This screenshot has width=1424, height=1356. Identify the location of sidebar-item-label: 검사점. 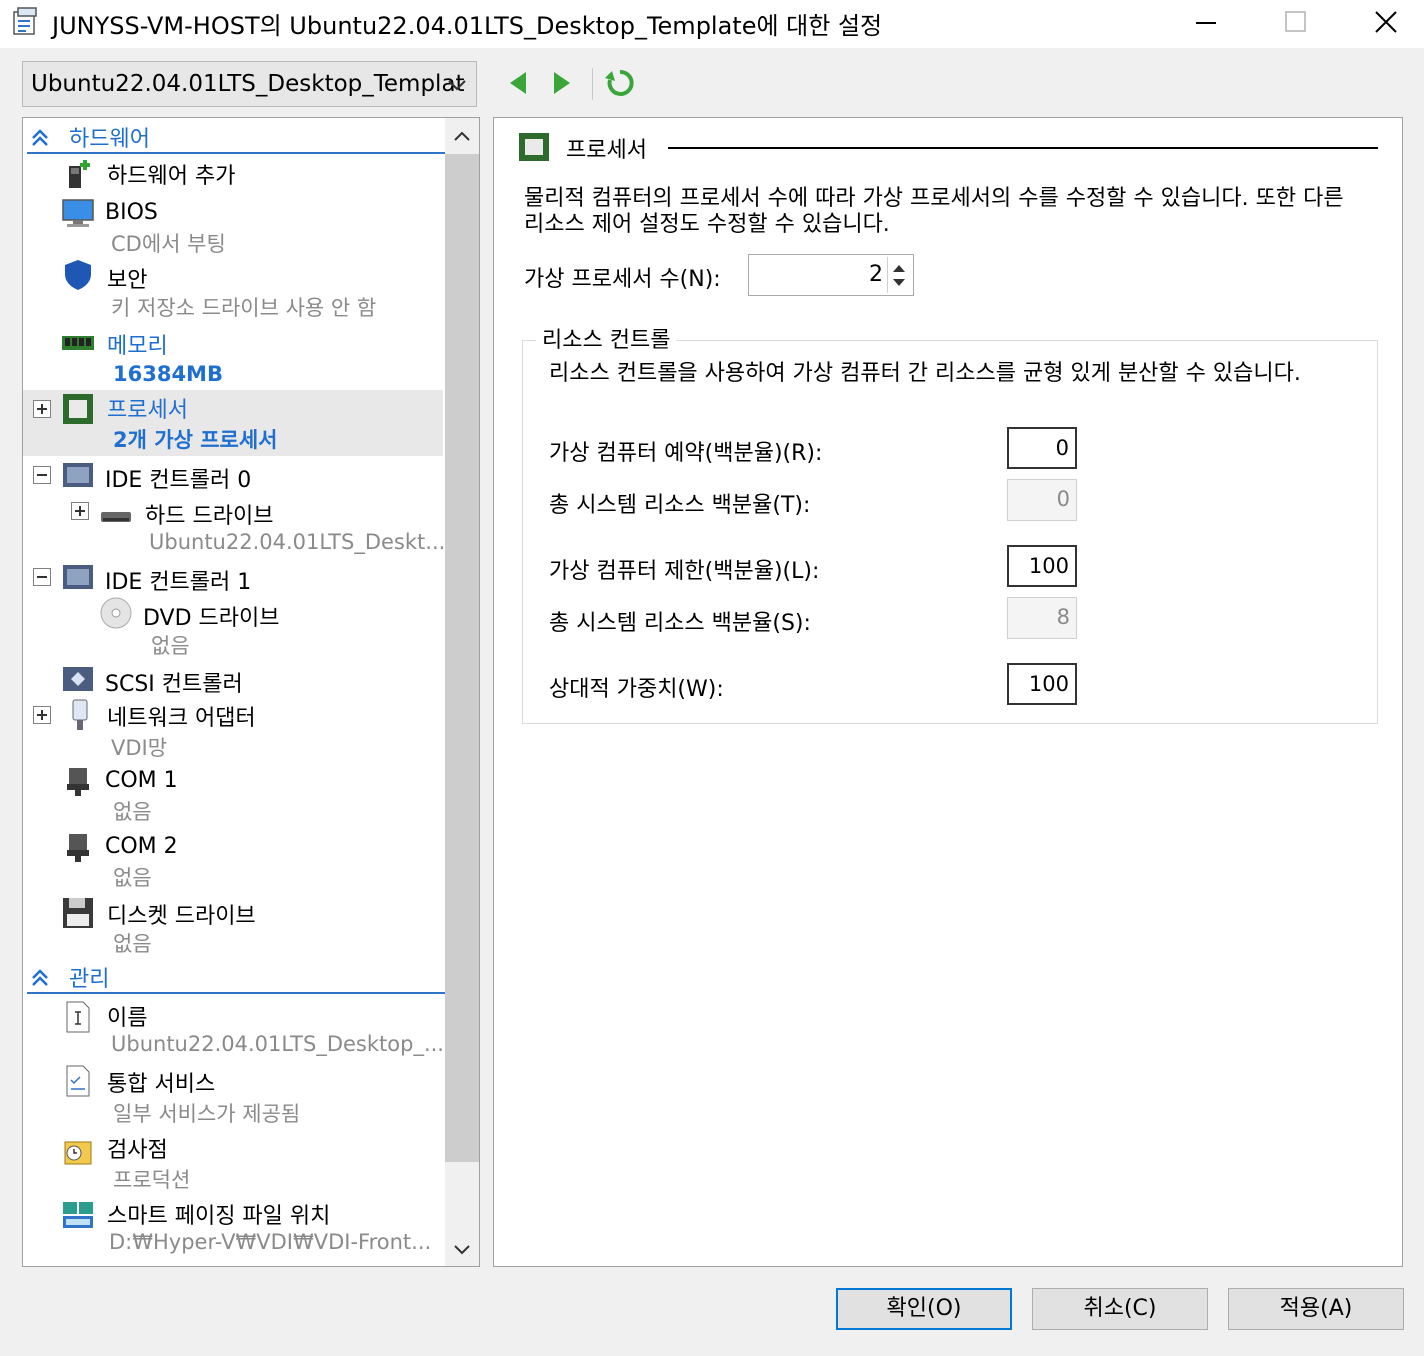
(137, 1150).